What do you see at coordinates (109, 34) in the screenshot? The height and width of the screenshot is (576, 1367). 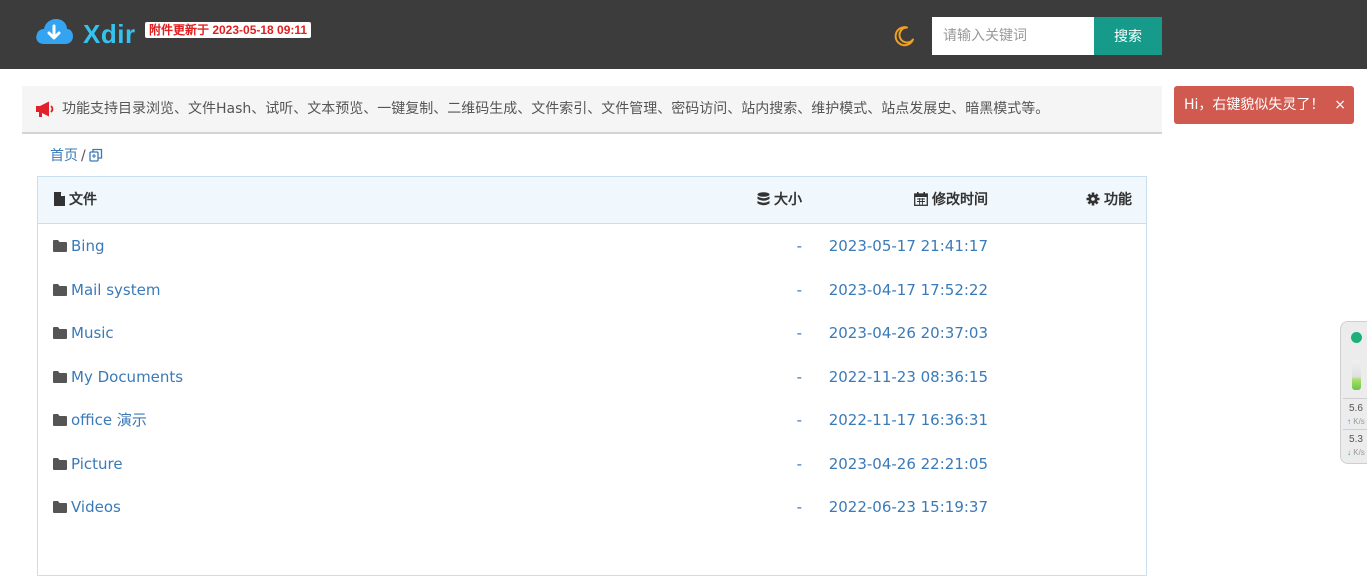 I see `brand-name: Xdir` at bounding box center [109, 34].